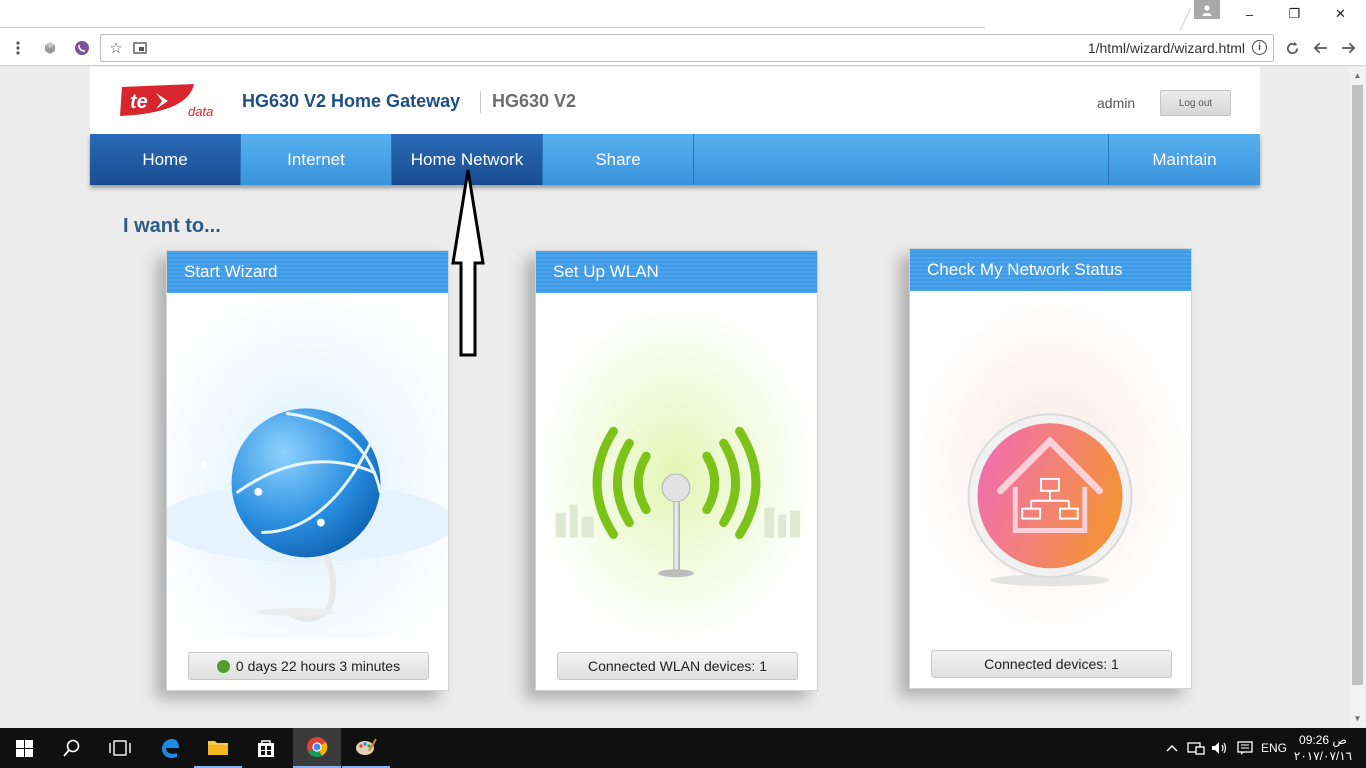 The height and width of the screenshot is (768, 1366). I want to click on volume-tray-button, so click(1220, 748).